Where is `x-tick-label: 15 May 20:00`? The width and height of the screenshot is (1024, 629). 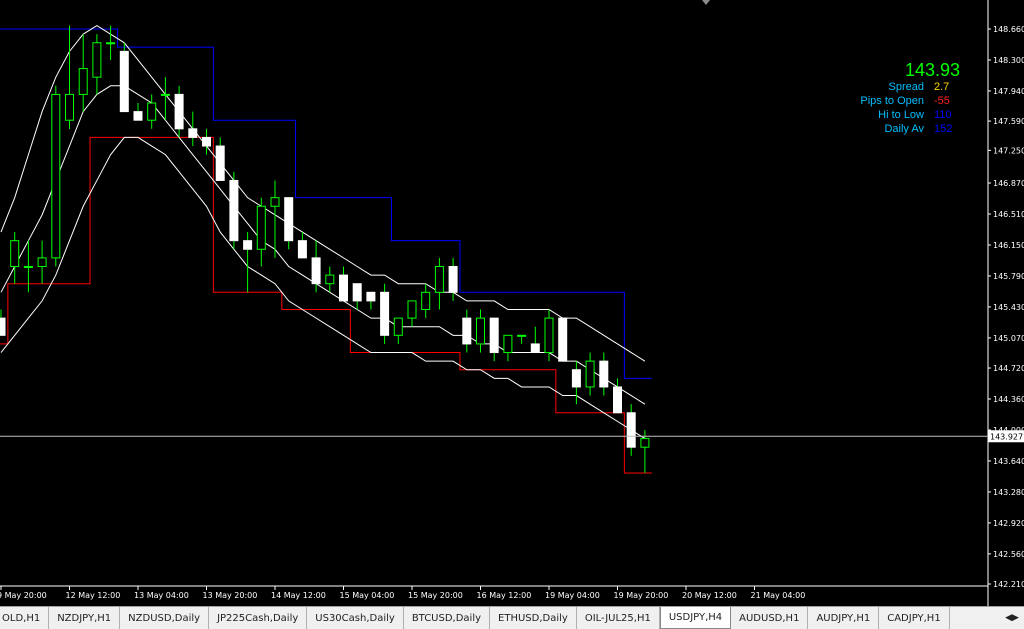
x-tick-label: 15 May 20:00 is located at coordinates (435, 595).